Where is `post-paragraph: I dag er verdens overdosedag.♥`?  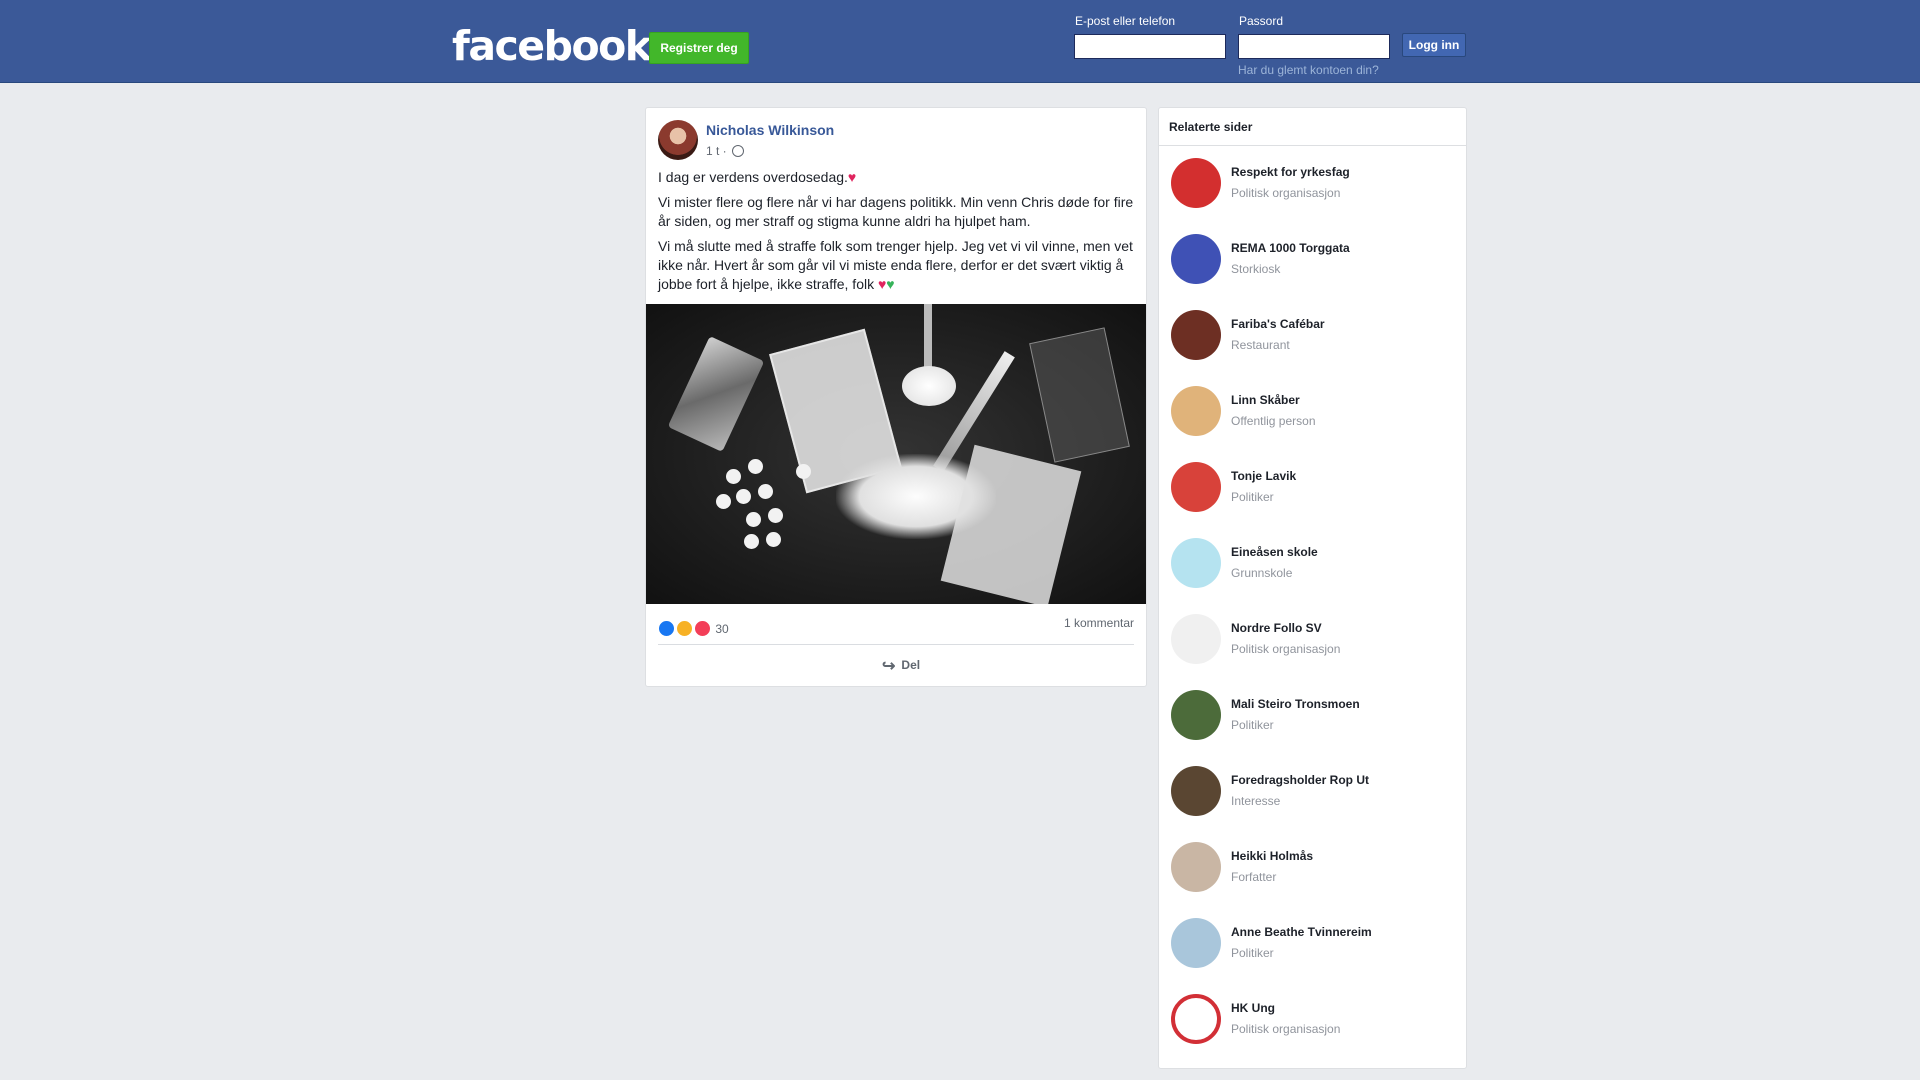
post-paragraph: I dag er verdens overdosedag.♥ is located at coordinates (757, 177).